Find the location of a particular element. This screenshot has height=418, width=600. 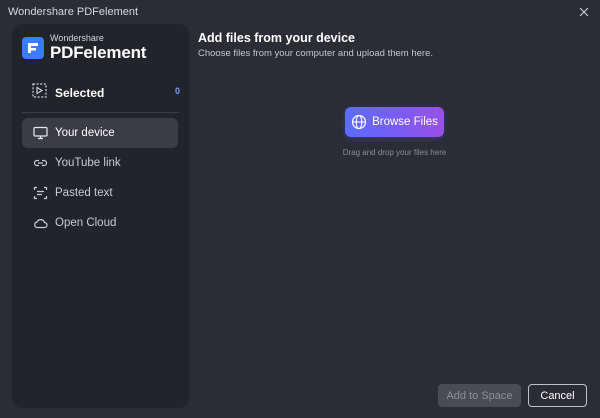

nav-item-youtube-link: YouTube link is located at coordinates (100, 163).